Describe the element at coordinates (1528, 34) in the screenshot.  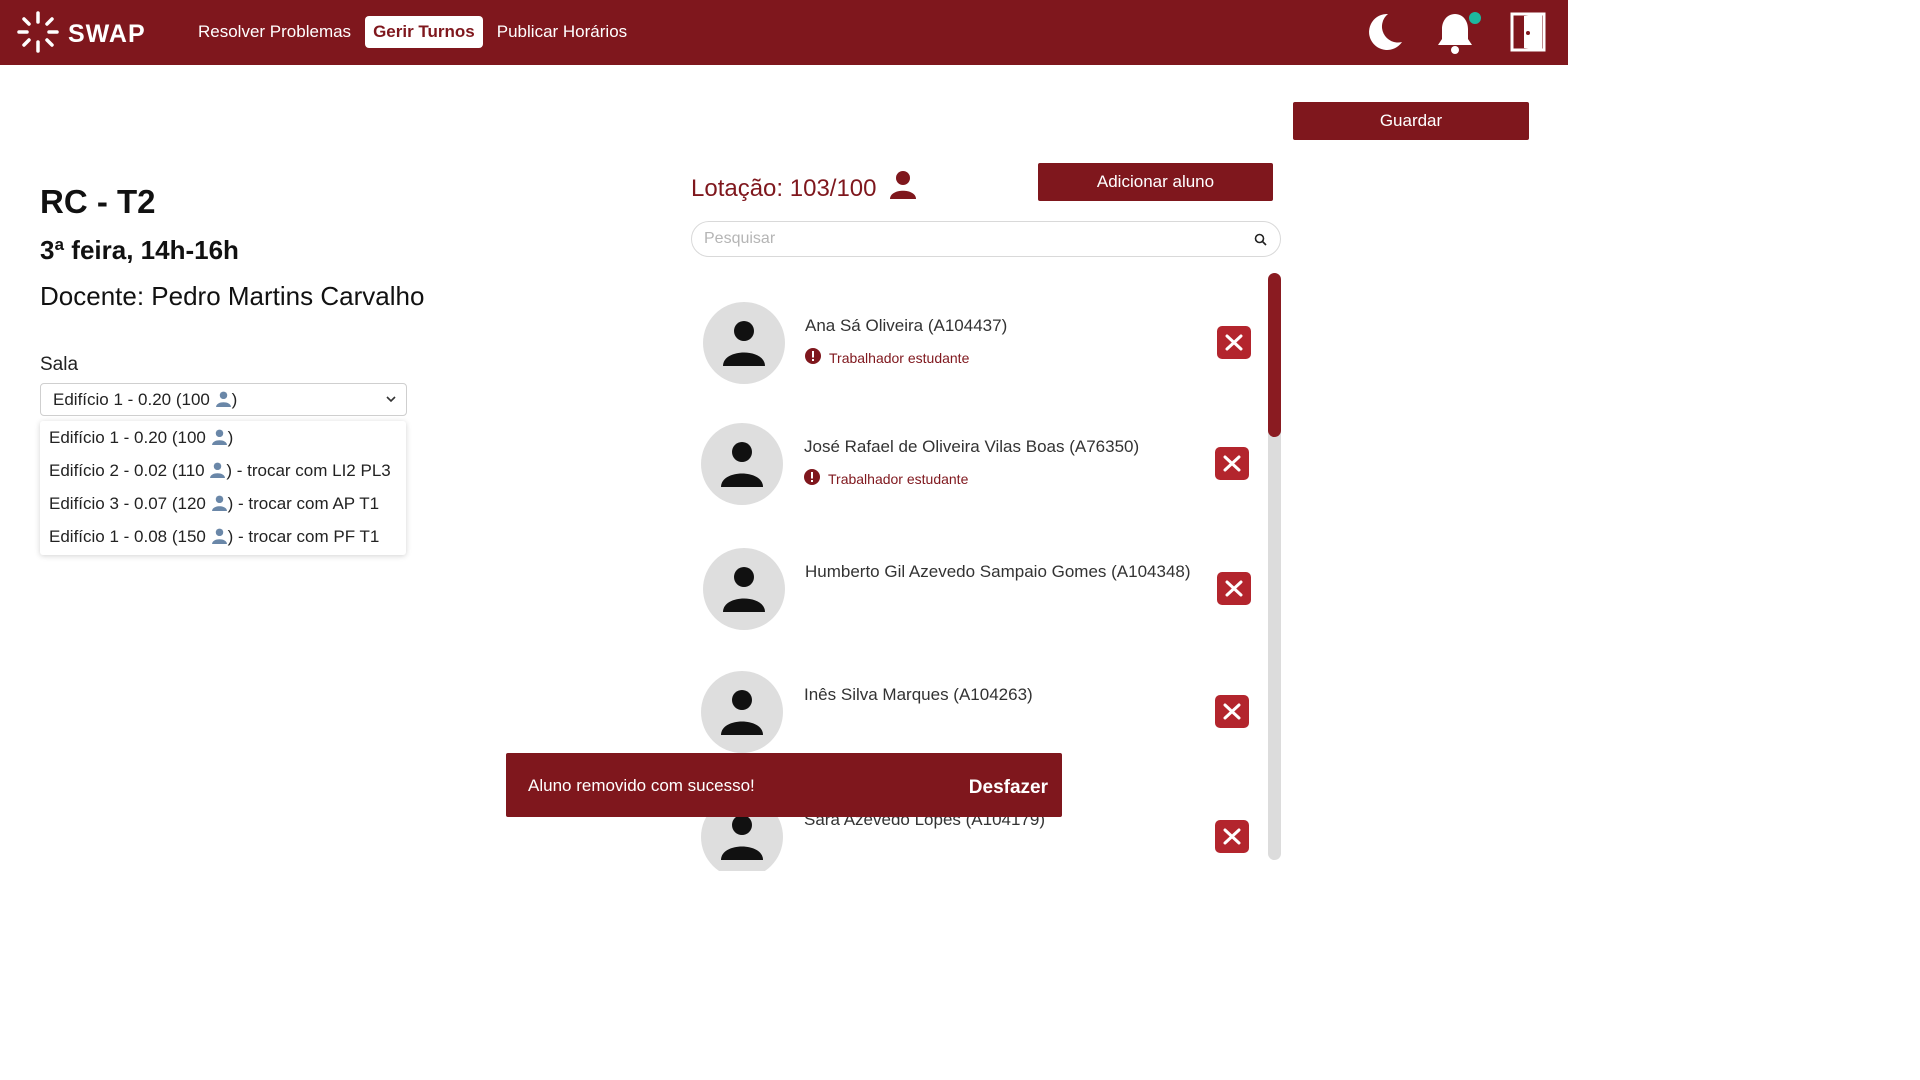
I see `logout-door-icon` at that location.